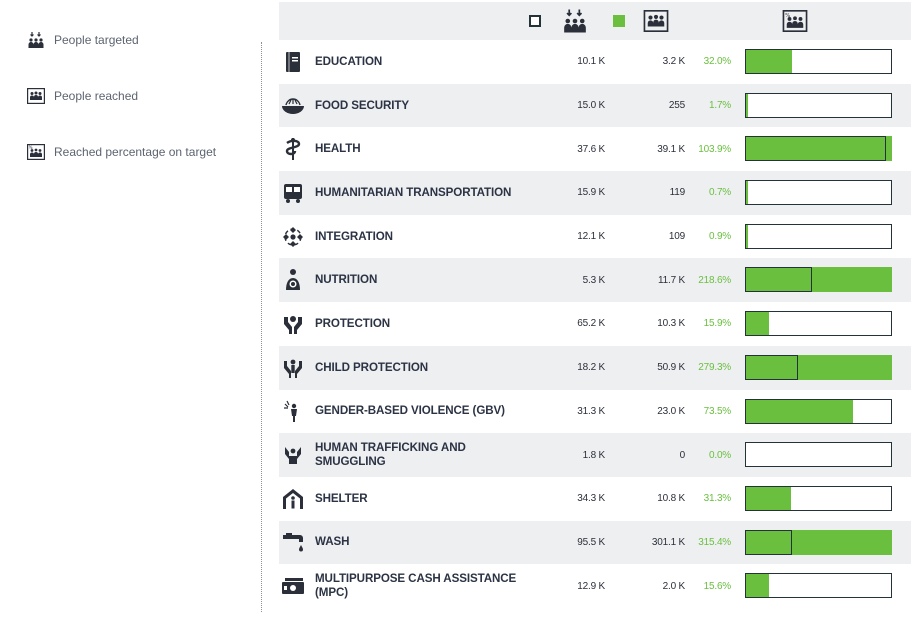 This screenshot has width=912, height=622. What do you see at coordinates (676, 237) in the screenshot?
I see `people-reached-value: 109` at bounding box center [676, 237].